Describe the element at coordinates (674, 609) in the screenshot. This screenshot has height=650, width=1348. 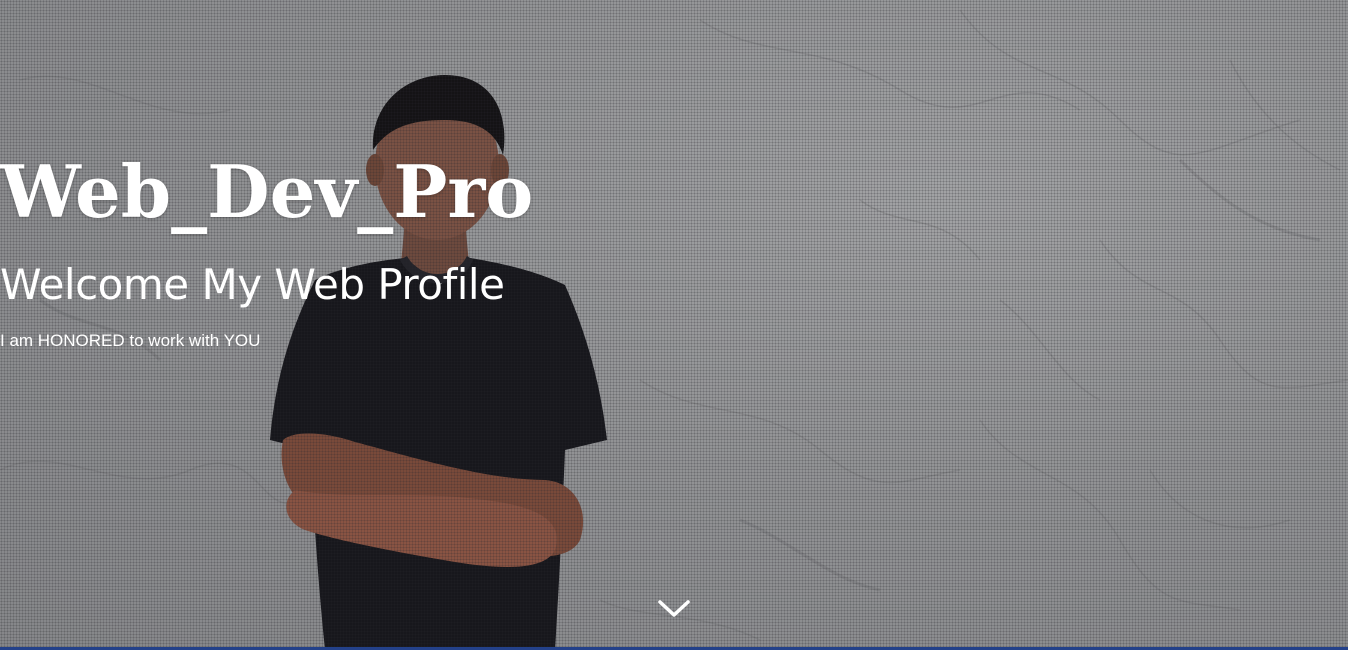
I see `chevron-down-icon` at that location.